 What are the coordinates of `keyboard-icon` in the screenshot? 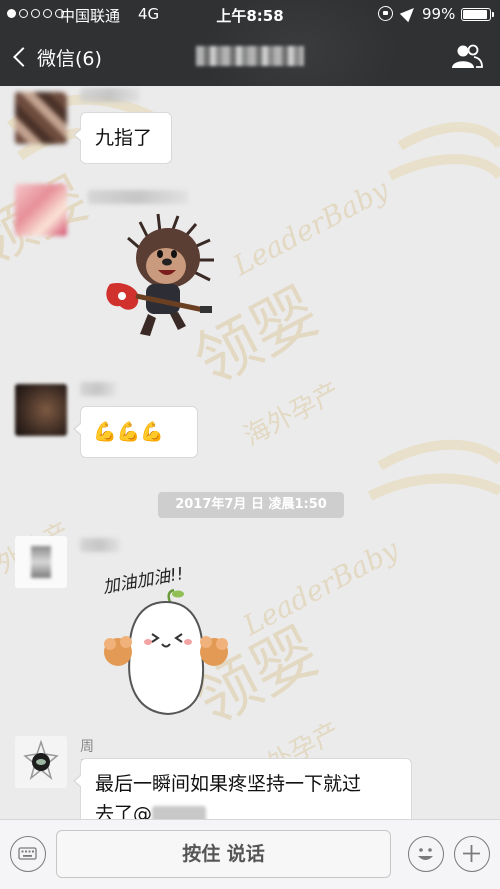 It's located at (27, 853).